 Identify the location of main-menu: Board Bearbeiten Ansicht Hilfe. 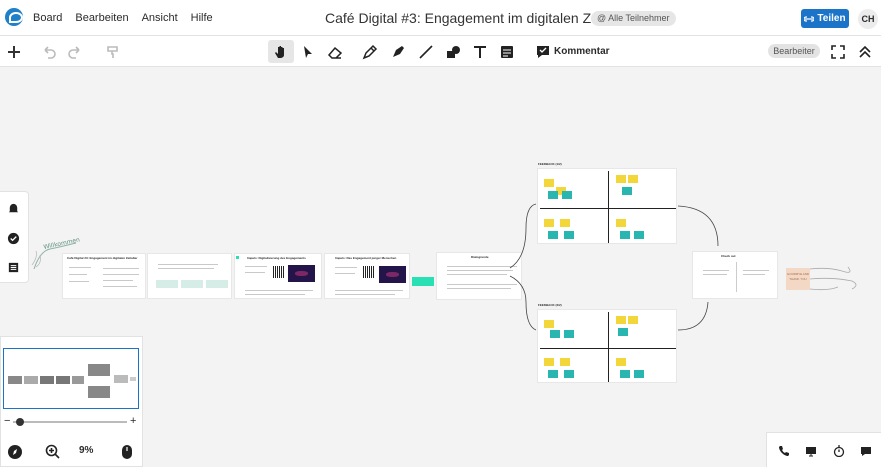
(123, 18).